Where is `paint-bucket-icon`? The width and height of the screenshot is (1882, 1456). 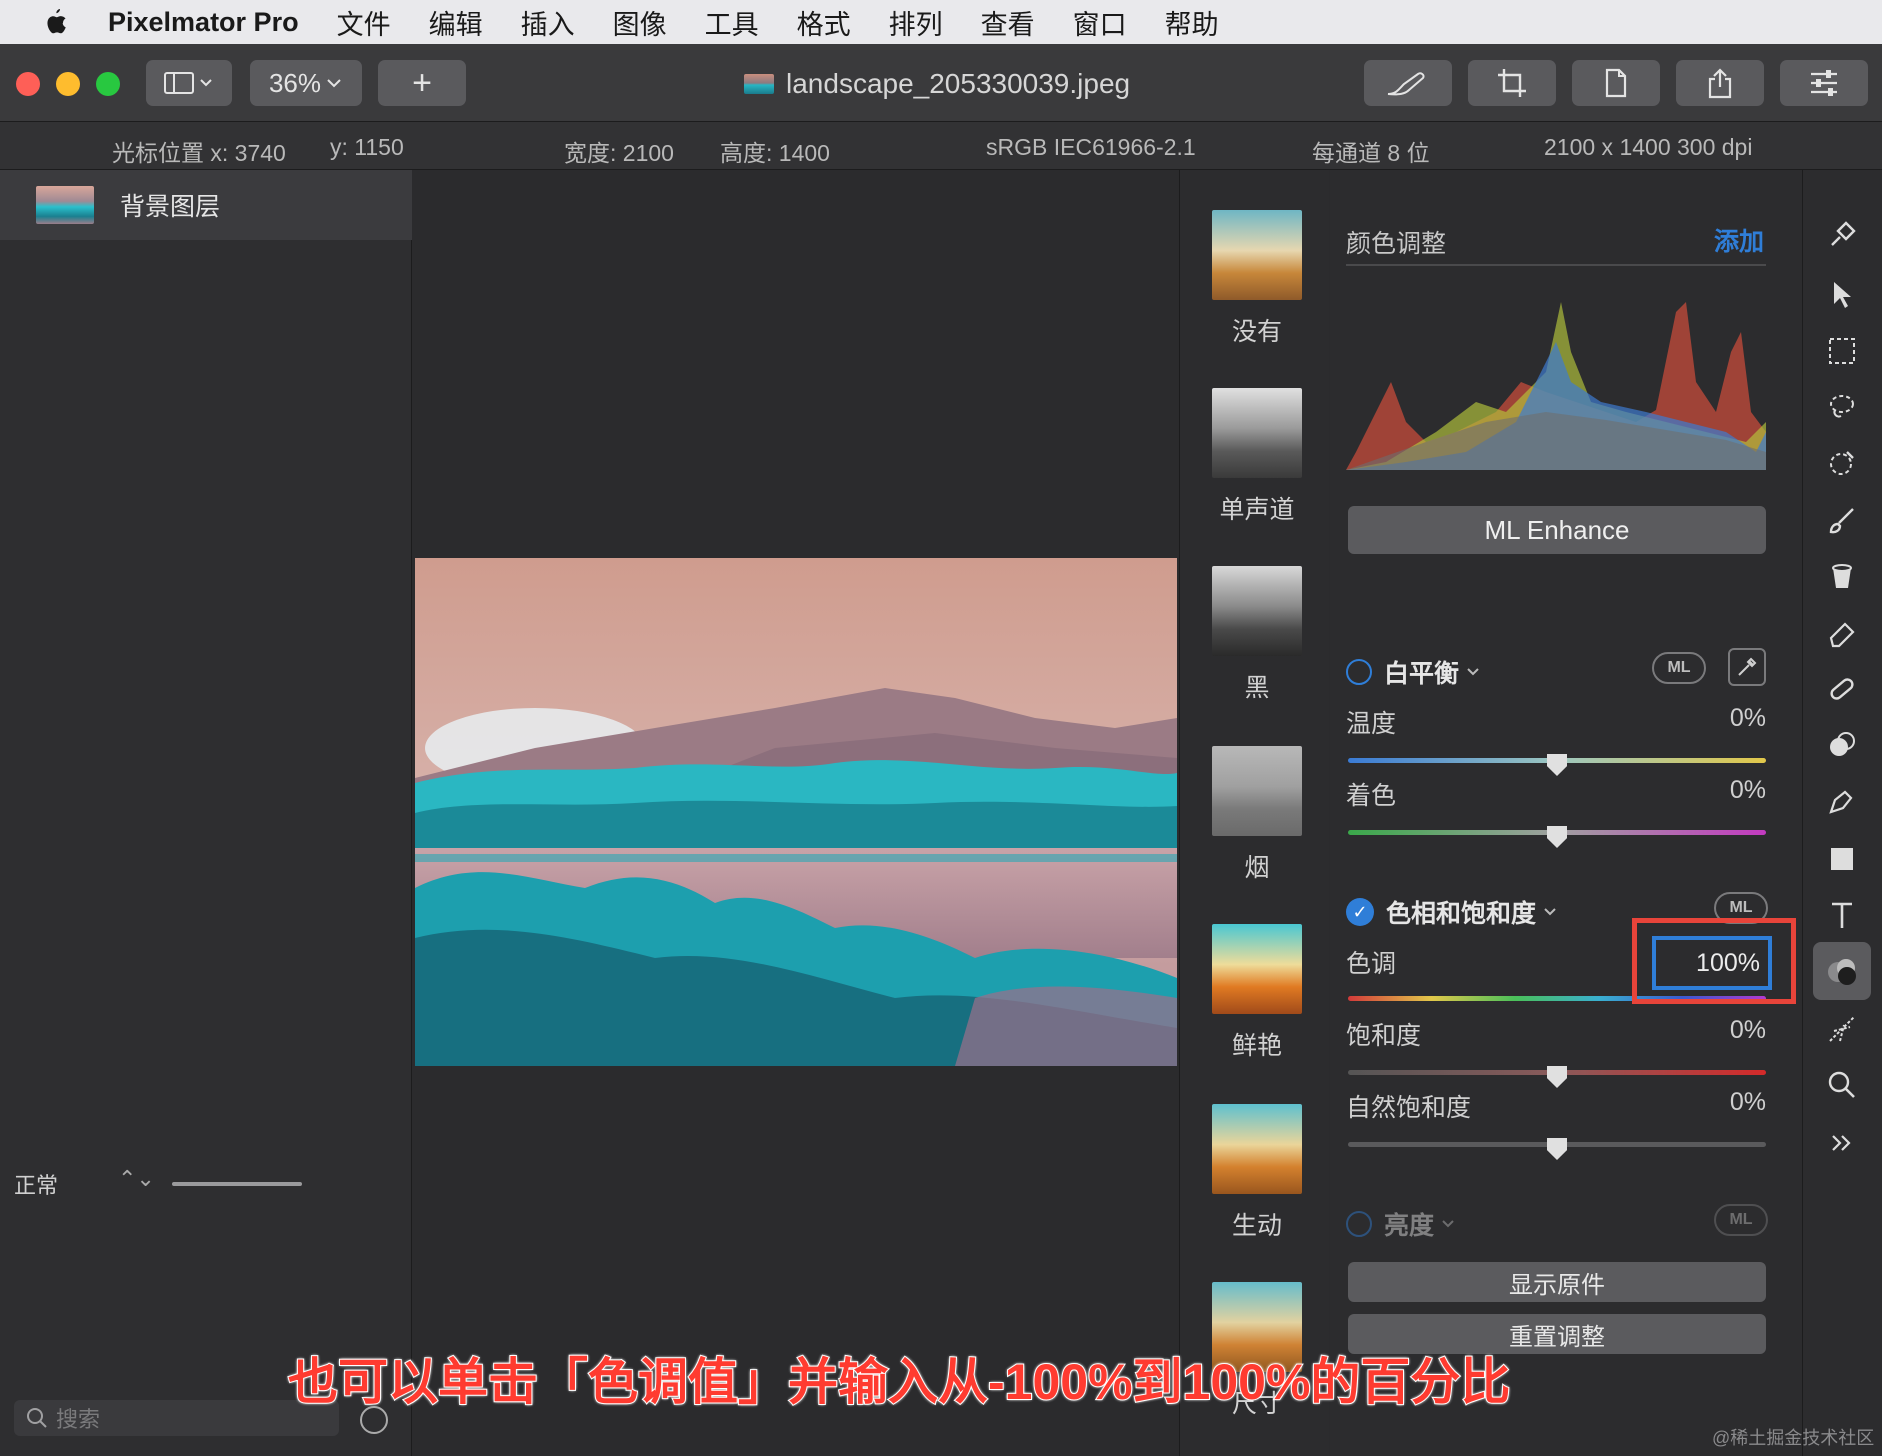 paint-bucket-icon is located at coordinates (1842, 577).